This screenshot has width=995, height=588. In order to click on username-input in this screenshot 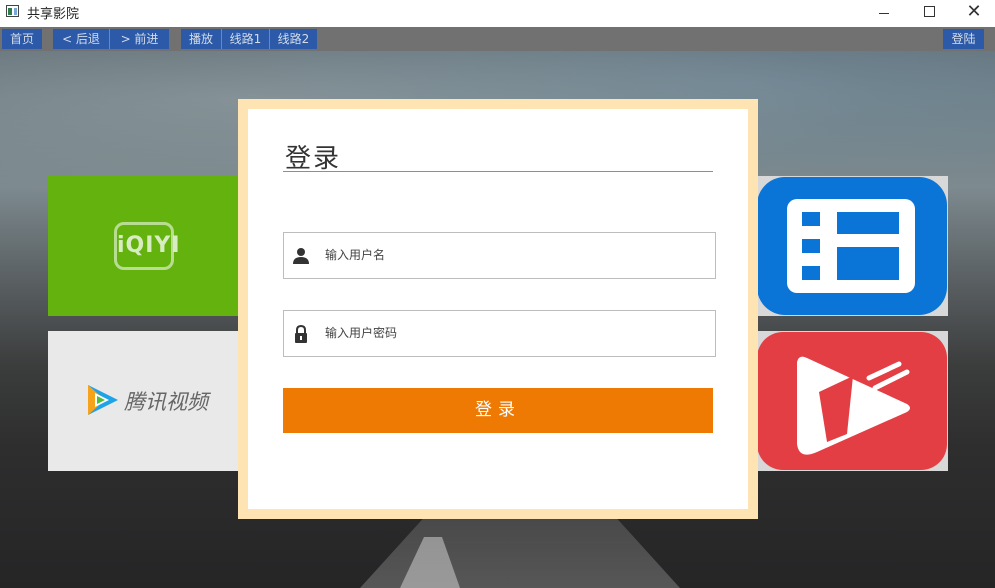, I will do `click(510, 255)`.